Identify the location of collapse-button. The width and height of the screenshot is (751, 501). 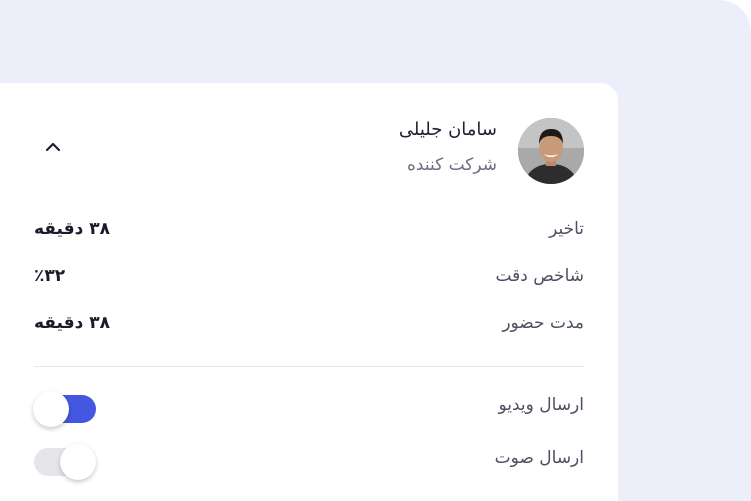
(53, 147).